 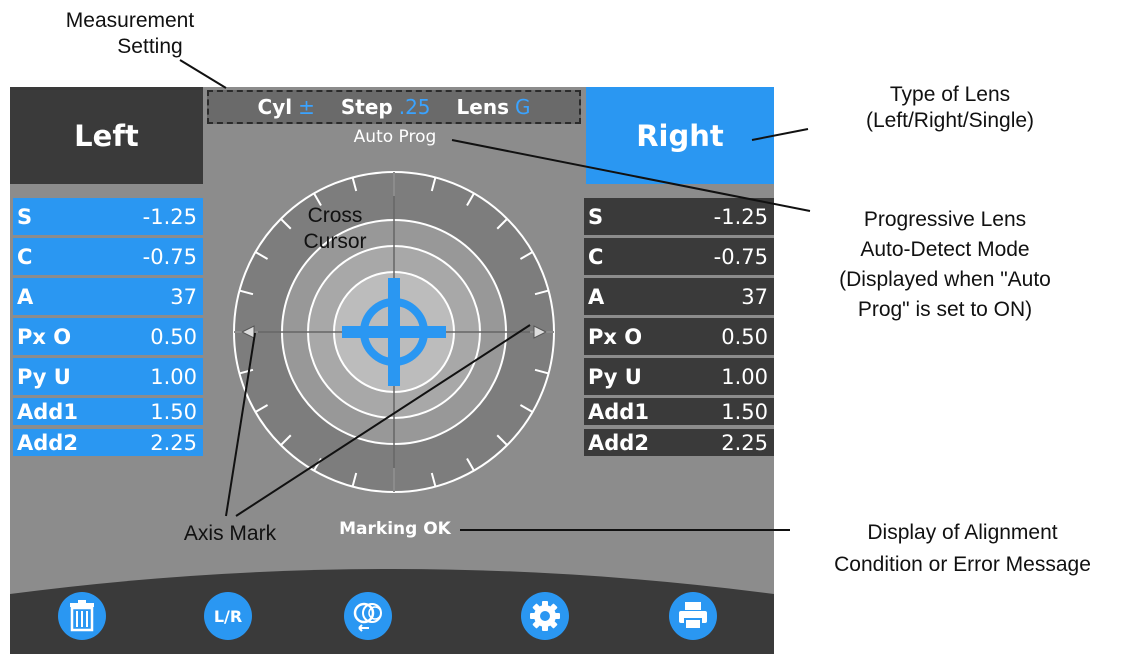 What do you see at coordinates (108, 376) in the screenshot?
I see `left-row-py: Py U 1.00` at bounding box center [108, 376].